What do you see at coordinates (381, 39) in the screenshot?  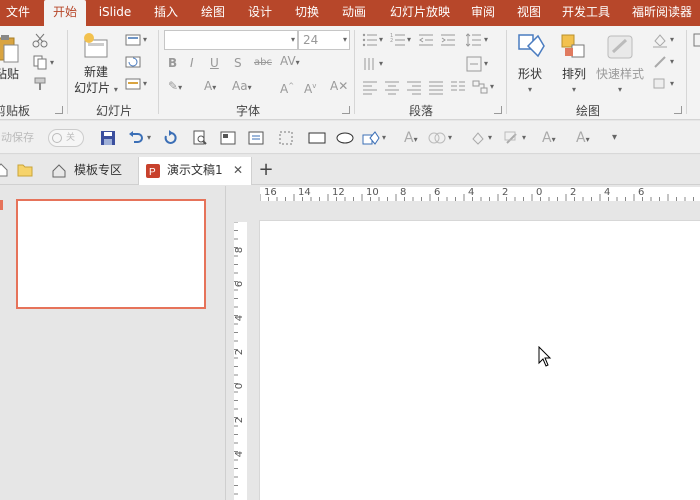 I see `bullets-dropdown-arrow: ▾` at bounding box center [381, 39].